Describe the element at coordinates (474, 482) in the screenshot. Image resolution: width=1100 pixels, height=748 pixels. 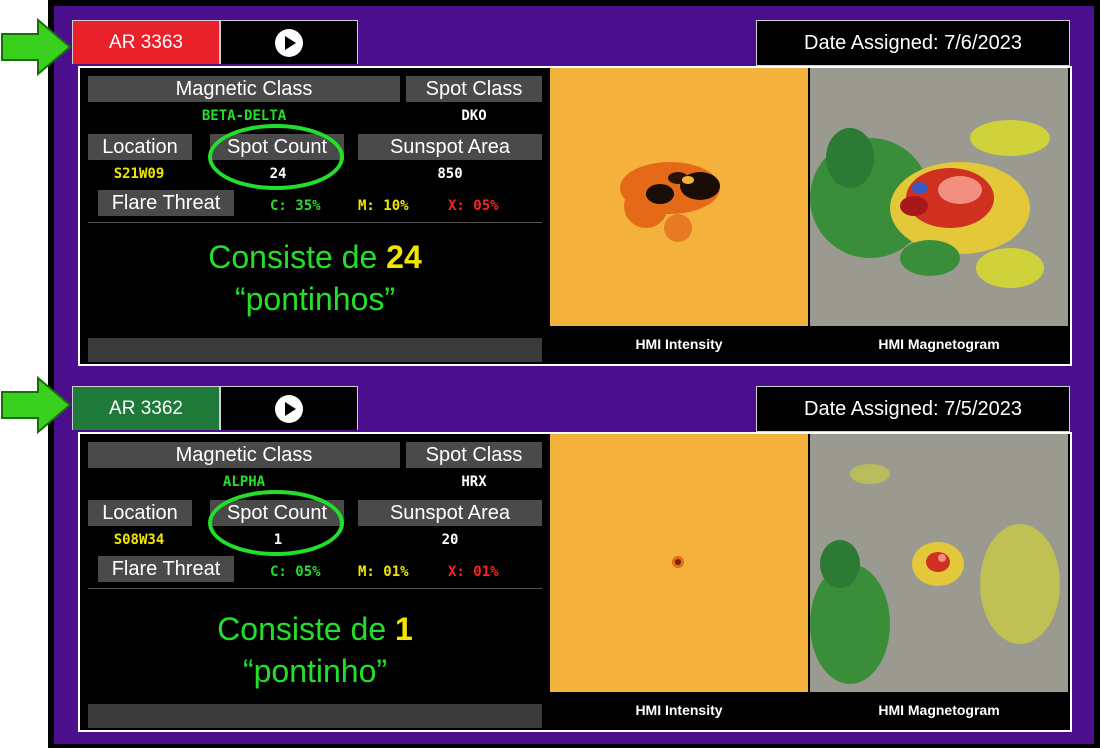
I see `spot-class-value: HRX` at that location.